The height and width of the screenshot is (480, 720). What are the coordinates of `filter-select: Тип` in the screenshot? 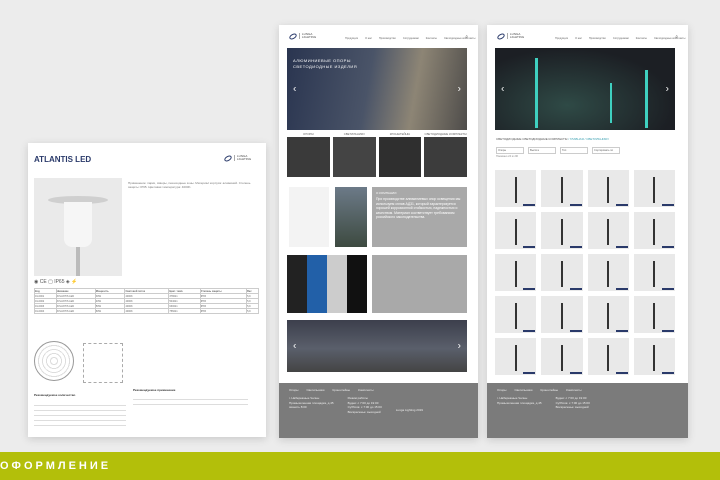 It's located at (574, 150).